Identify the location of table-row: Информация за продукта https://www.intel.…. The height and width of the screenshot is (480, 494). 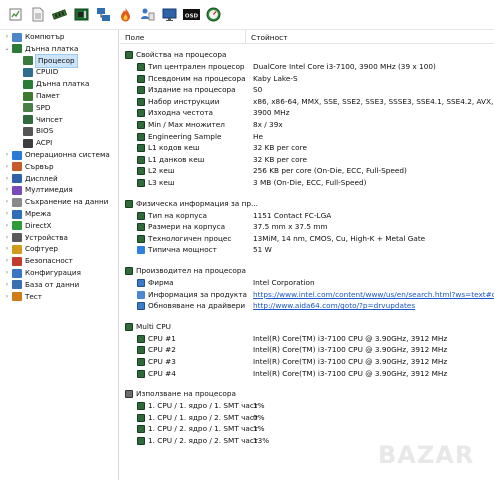
(307, 294).